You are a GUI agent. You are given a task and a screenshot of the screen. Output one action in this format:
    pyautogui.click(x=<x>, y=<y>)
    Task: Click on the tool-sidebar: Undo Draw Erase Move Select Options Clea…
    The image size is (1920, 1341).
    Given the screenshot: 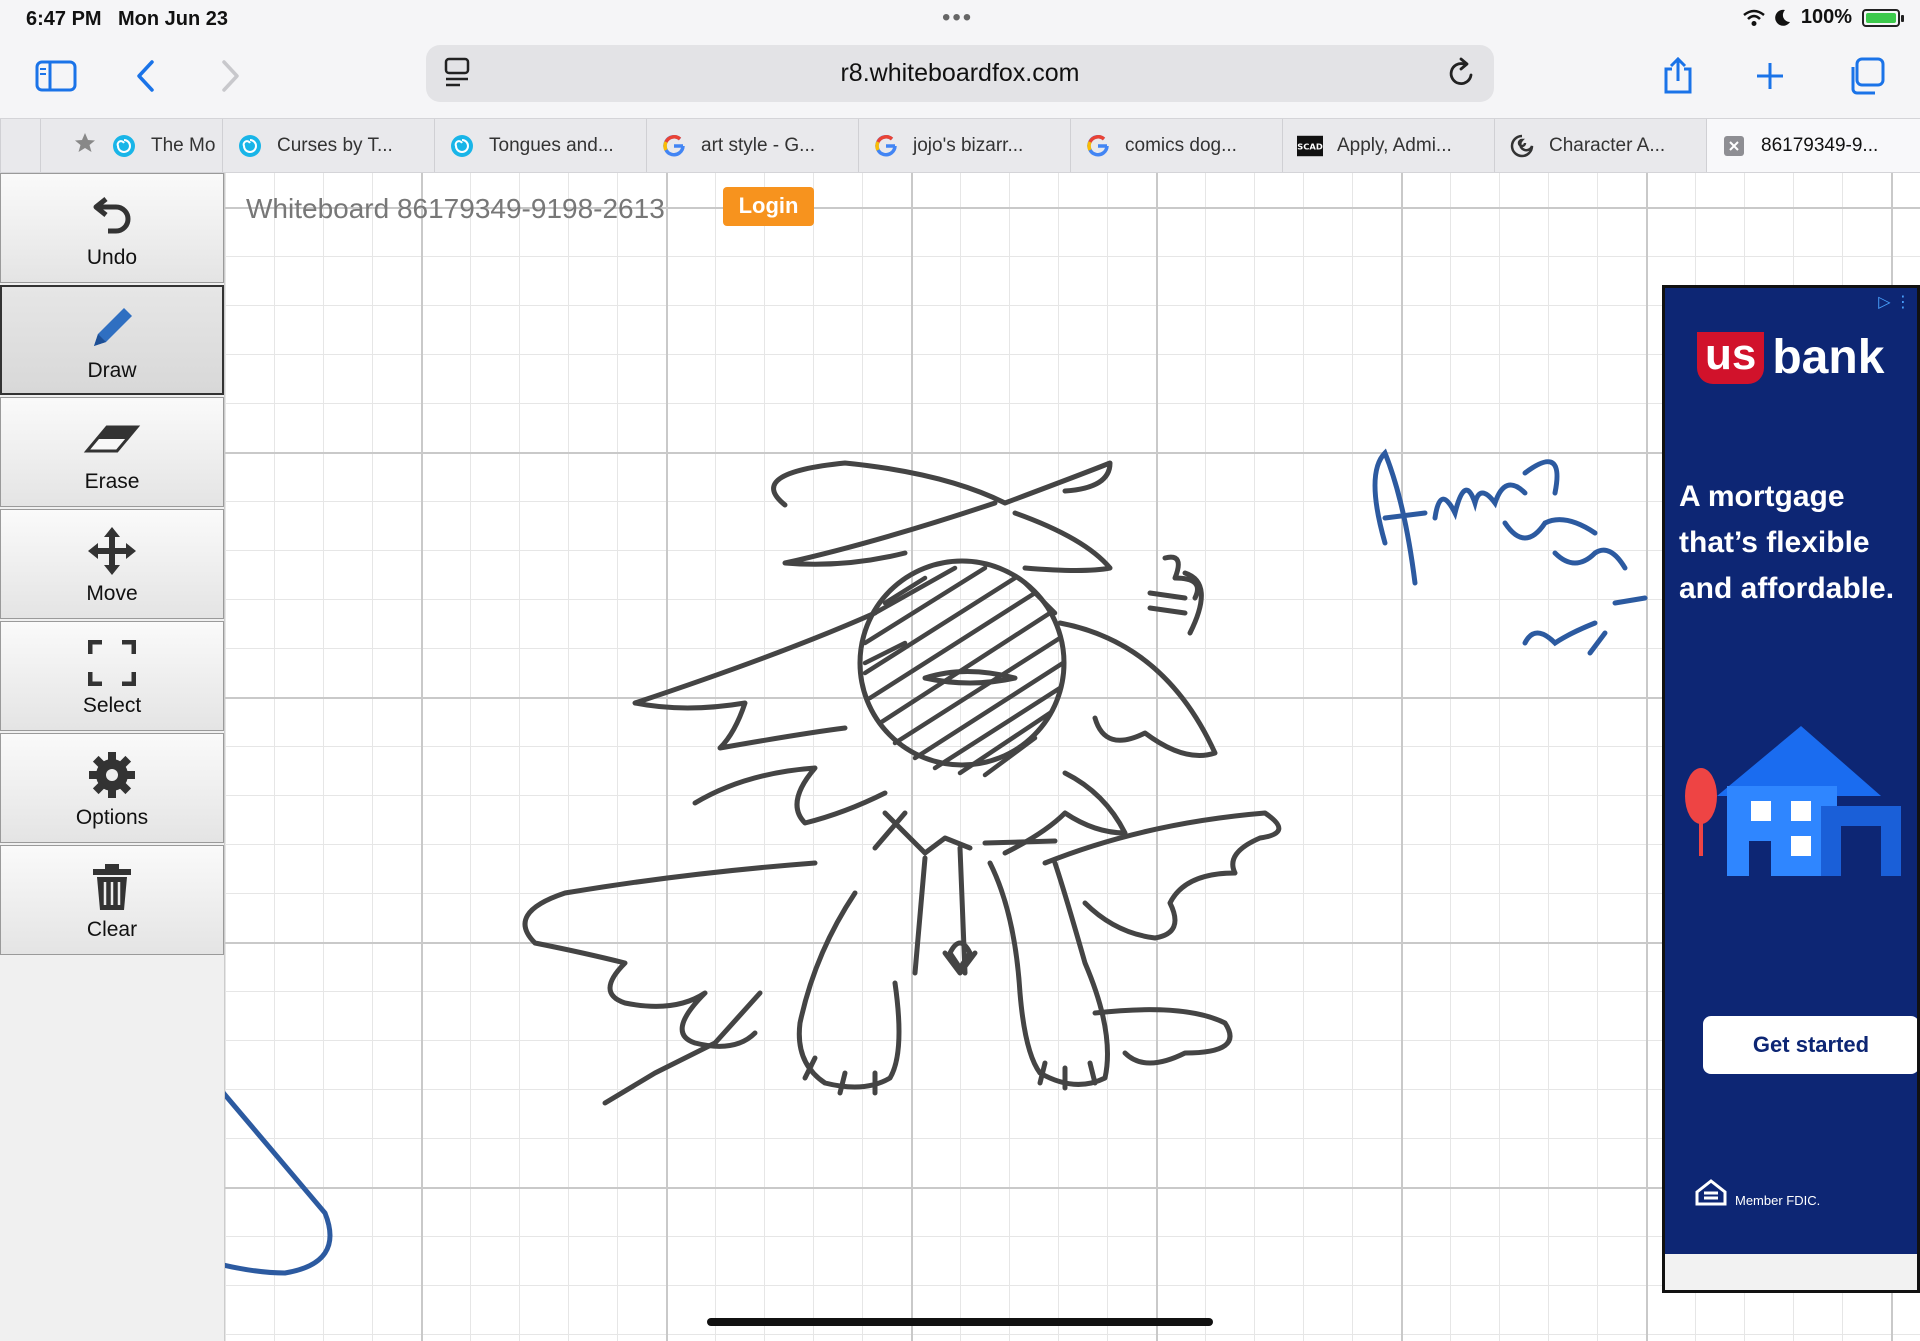 What is the action you would take?
    pyautogui.click(x=112, y=757)
    